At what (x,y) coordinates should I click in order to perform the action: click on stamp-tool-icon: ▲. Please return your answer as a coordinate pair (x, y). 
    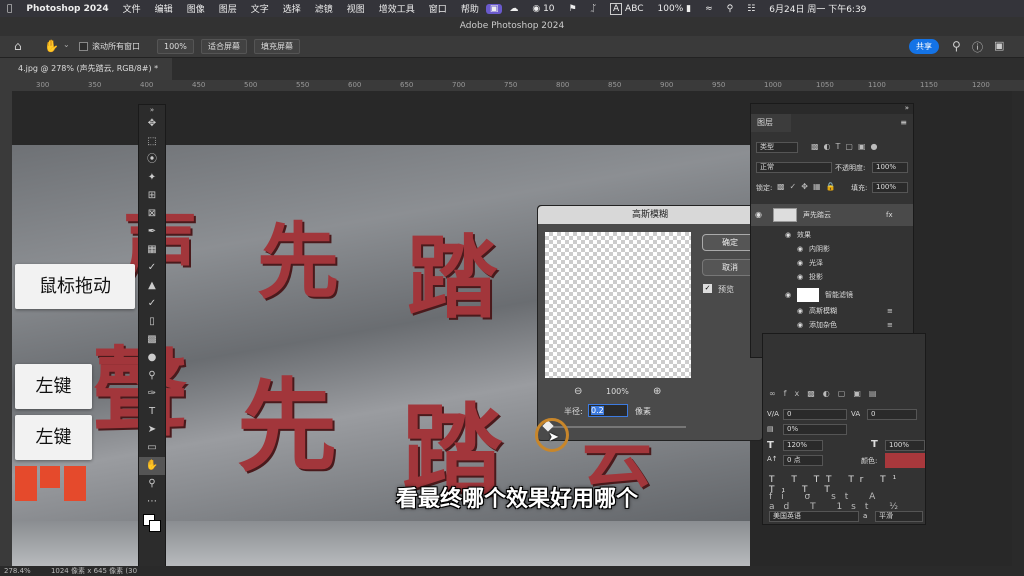
    Looking at the image, I should click on (152, 286).